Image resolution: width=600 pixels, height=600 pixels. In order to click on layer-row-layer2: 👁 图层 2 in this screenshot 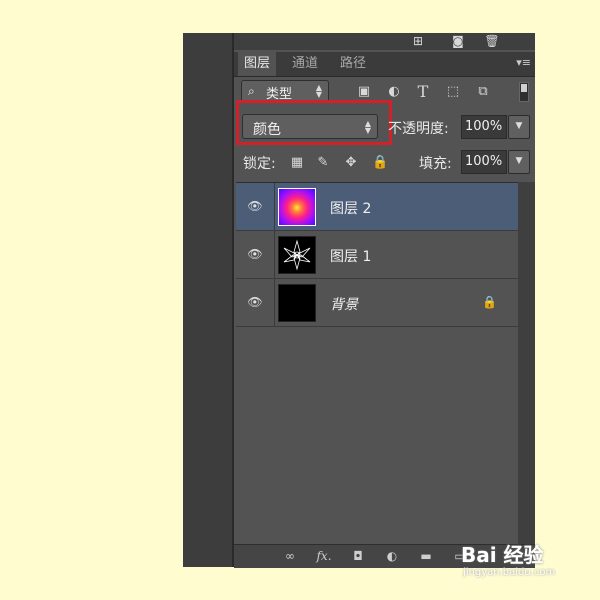, I will do `click(377, 207)`.